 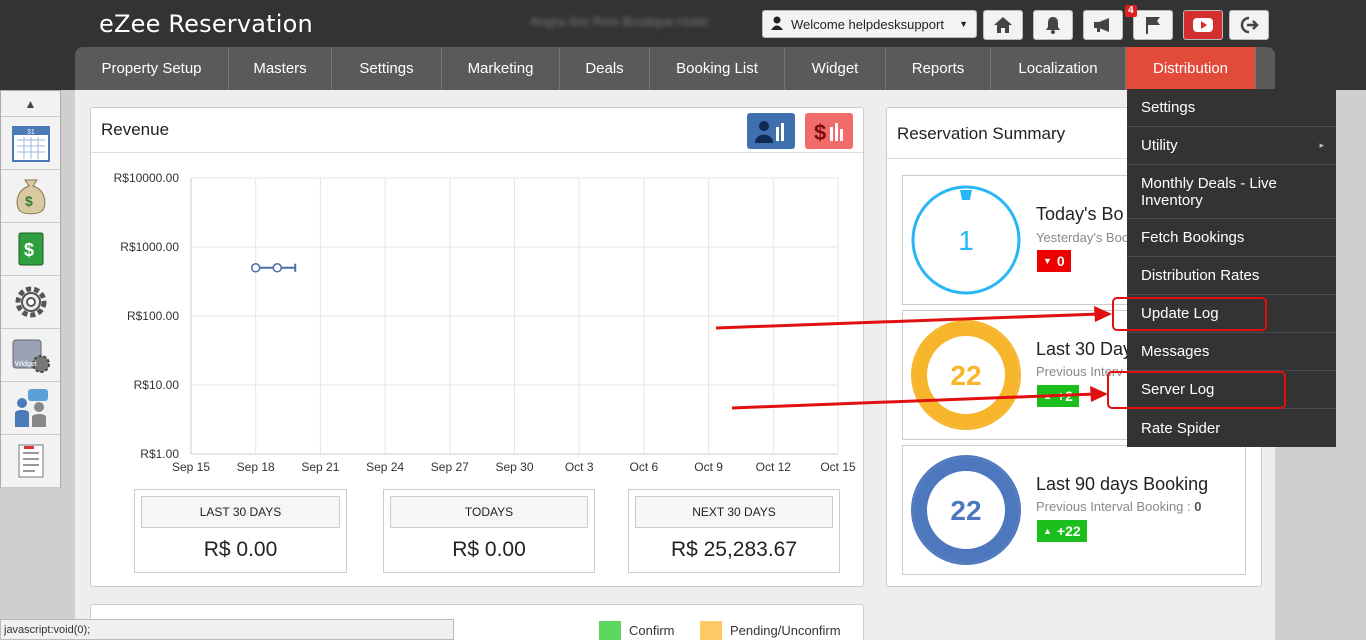 What do you see at coordinates (191, 467) in the screenshot?
I see `x-tick-label: Sep 15` at bounding box center [191, 467].